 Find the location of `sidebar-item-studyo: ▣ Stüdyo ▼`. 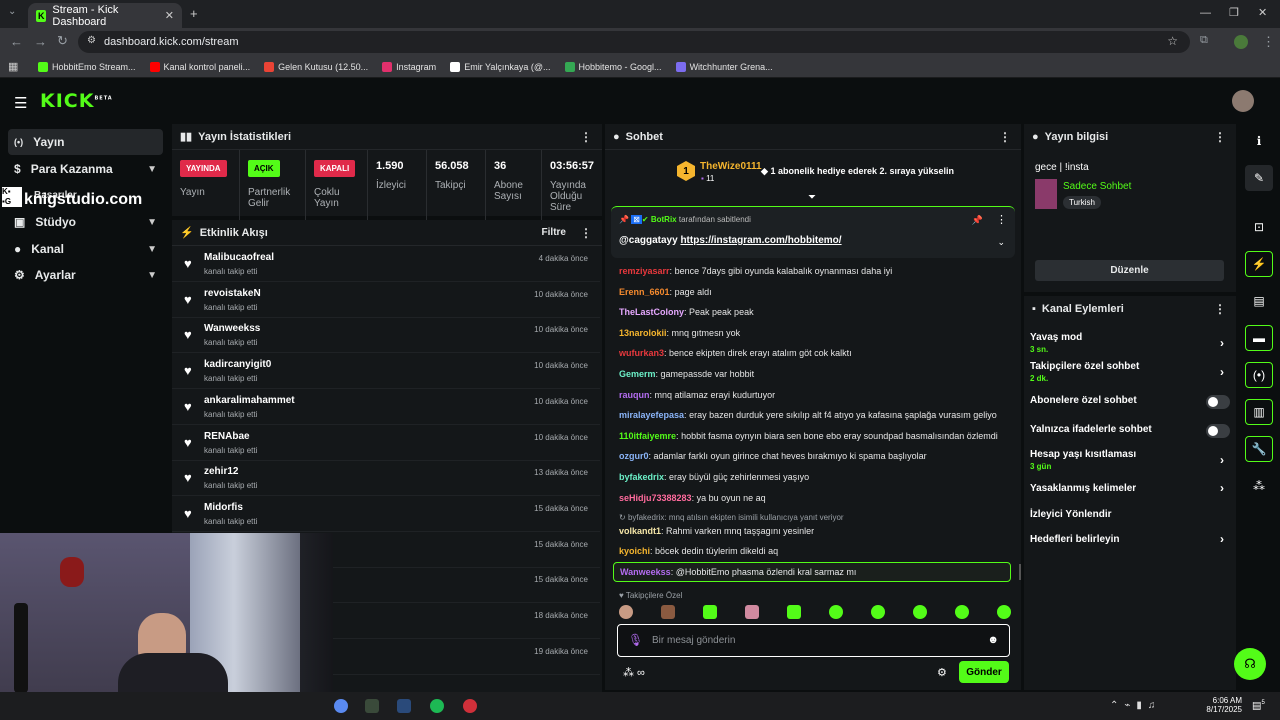

sidebar-item-studyo: ▣ Stüdyo ▼ is located at coordinates (85, 222).